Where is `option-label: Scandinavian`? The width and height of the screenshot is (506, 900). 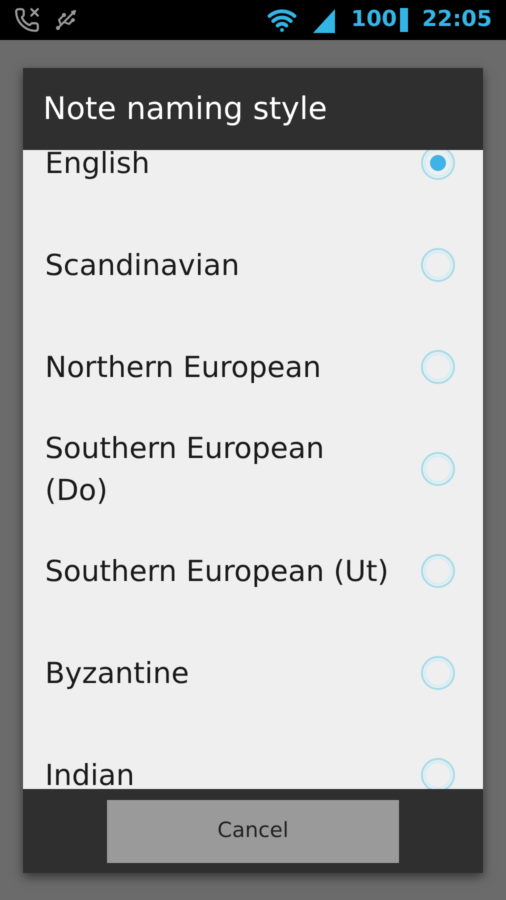 option-label: Scandinavian is located at coordinates (142, 265).